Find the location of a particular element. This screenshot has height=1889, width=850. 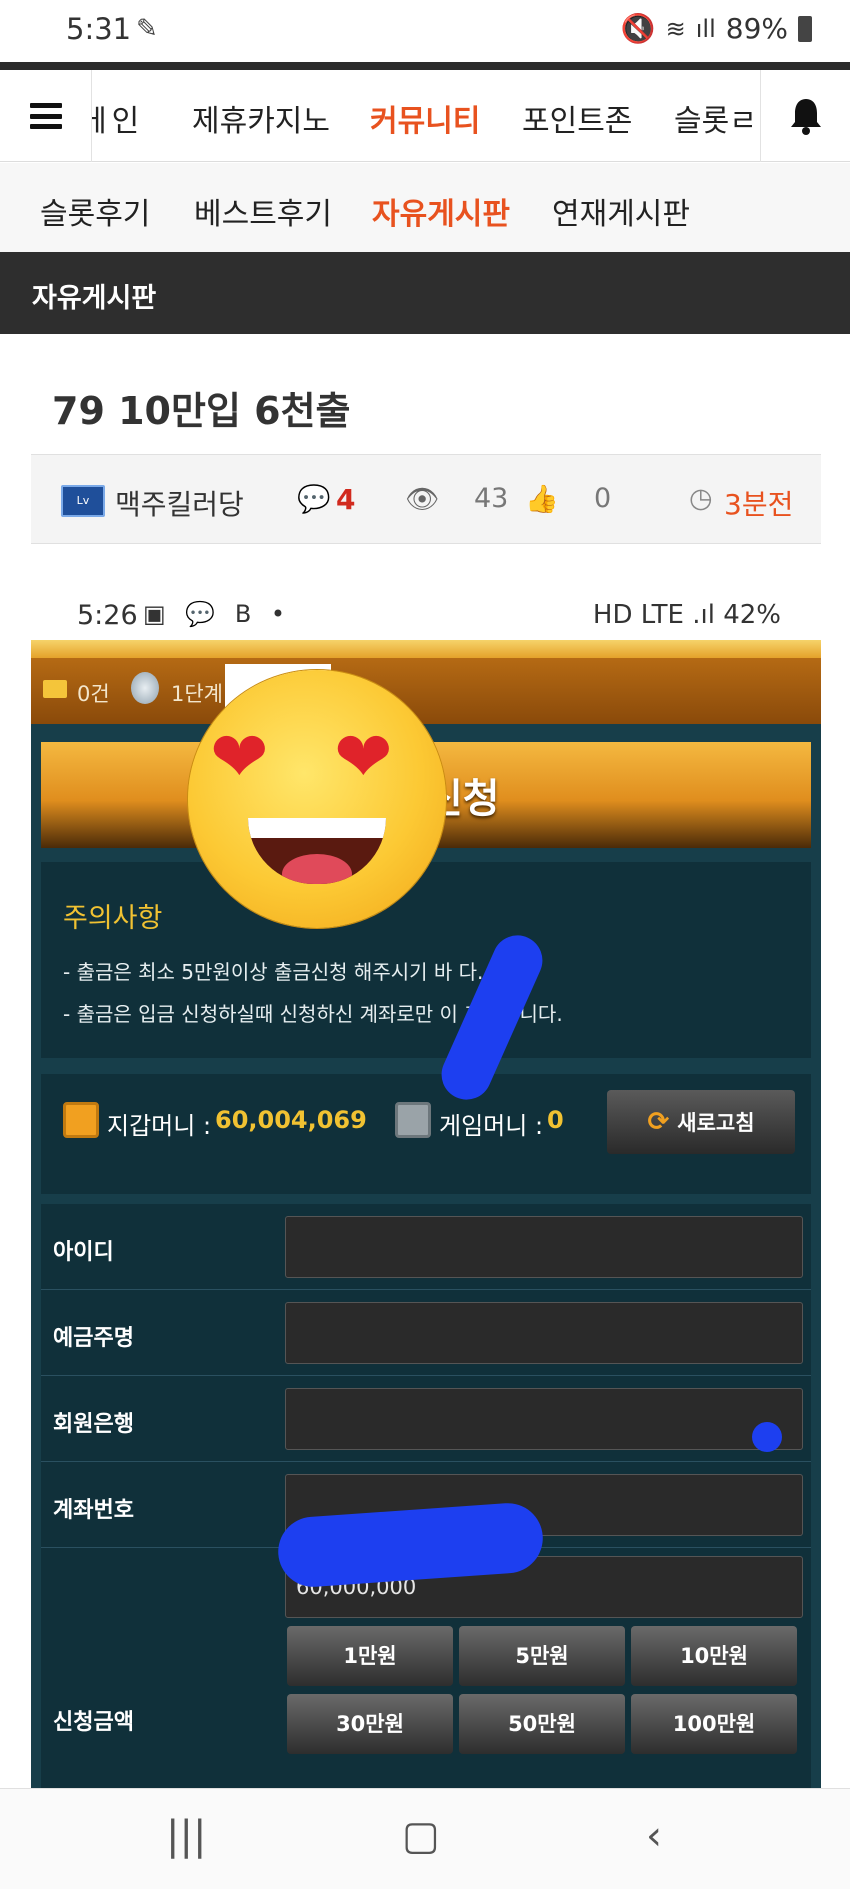

money-box: 지갑머니 : 60,004,069 게임머니 : 0 ⟳ 새로고침 is located at coordinates (426, 1134).